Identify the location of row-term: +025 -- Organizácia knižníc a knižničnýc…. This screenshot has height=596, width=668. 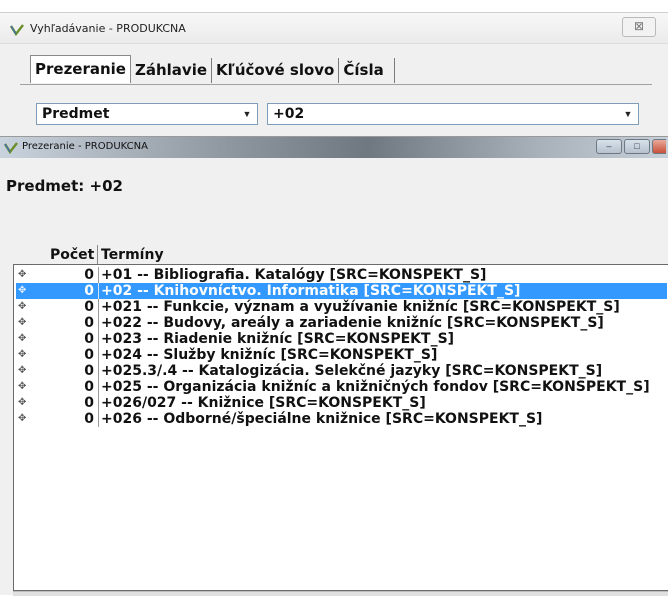
(375, 387).